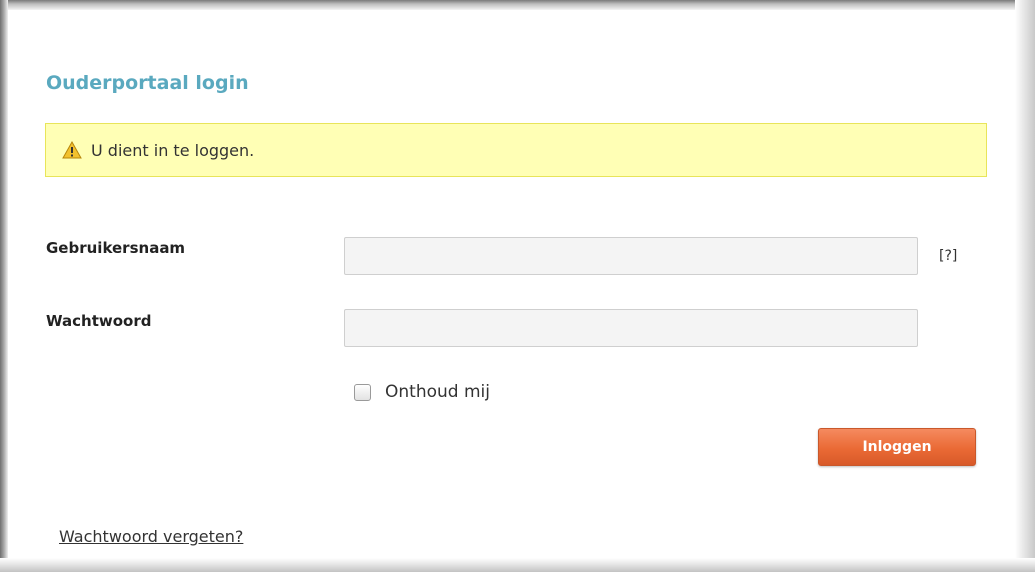 The width and height of the screenshot is (1035, 572). What do you see at coordinates (516, 150) in the screenshot?
I see `login-required-alert: U dient in te loggen.` at bounding box center [516, 150].